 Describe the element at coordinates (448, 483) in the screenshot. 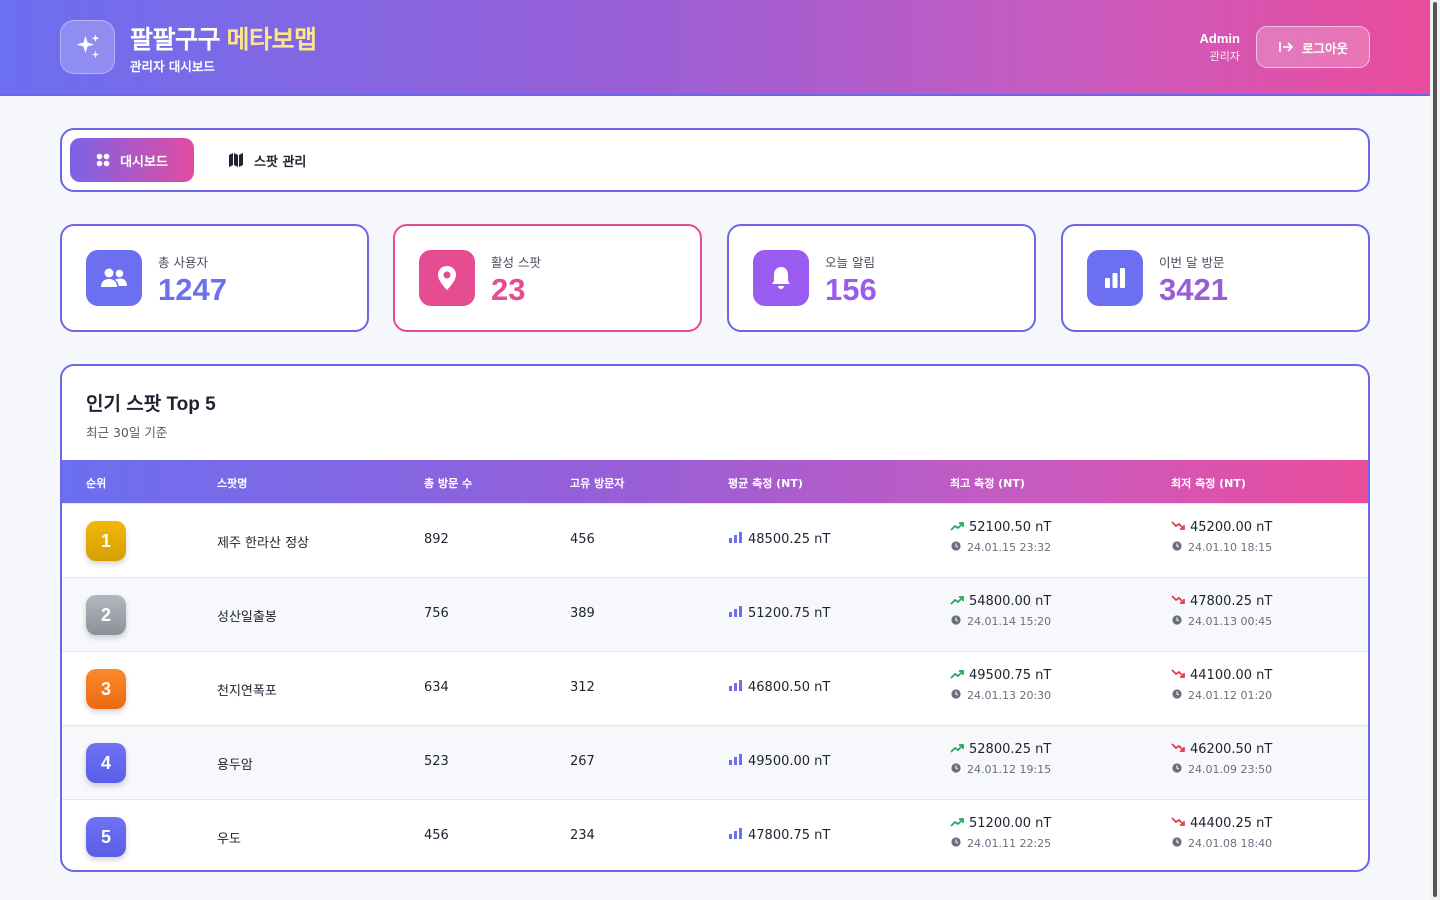

I see `col-total-visits: 총 방문 수` at that location.